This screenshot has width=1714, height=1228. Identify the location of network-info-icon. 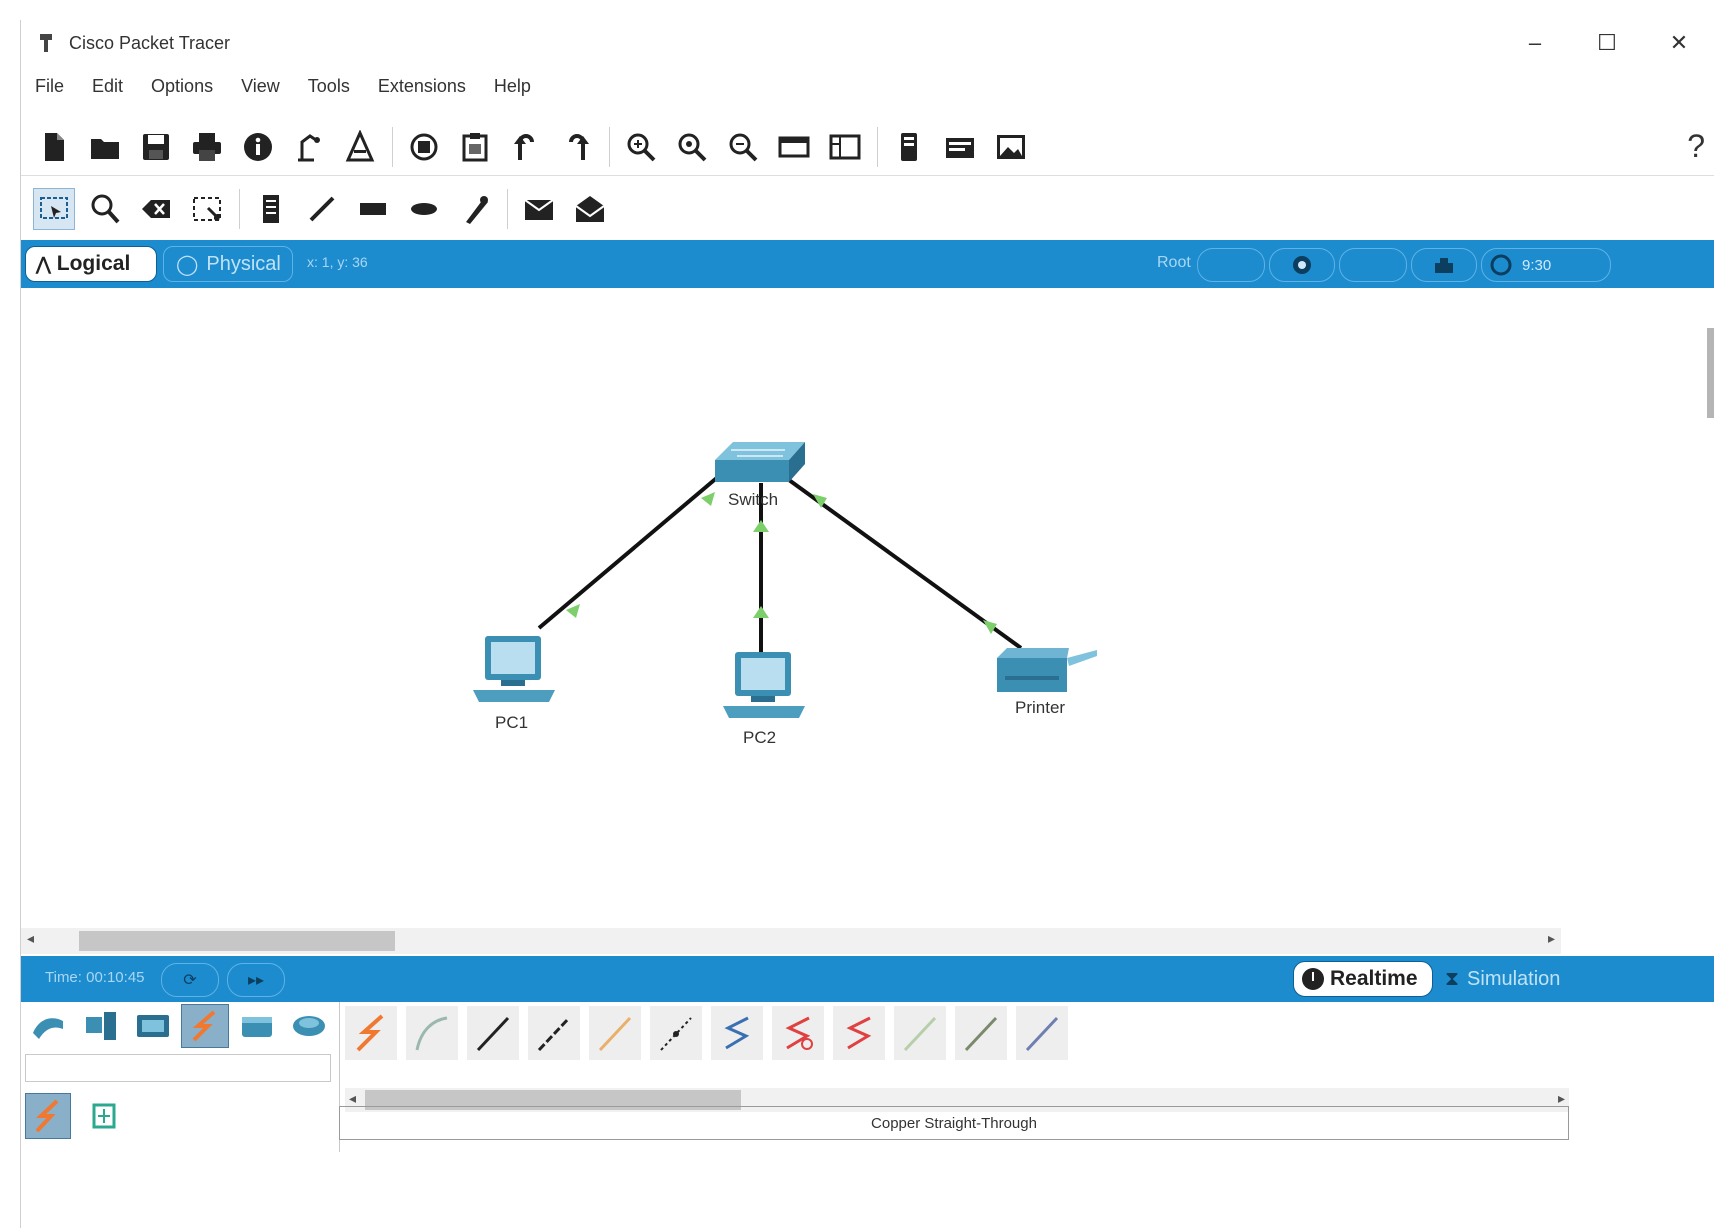
(360, 147).